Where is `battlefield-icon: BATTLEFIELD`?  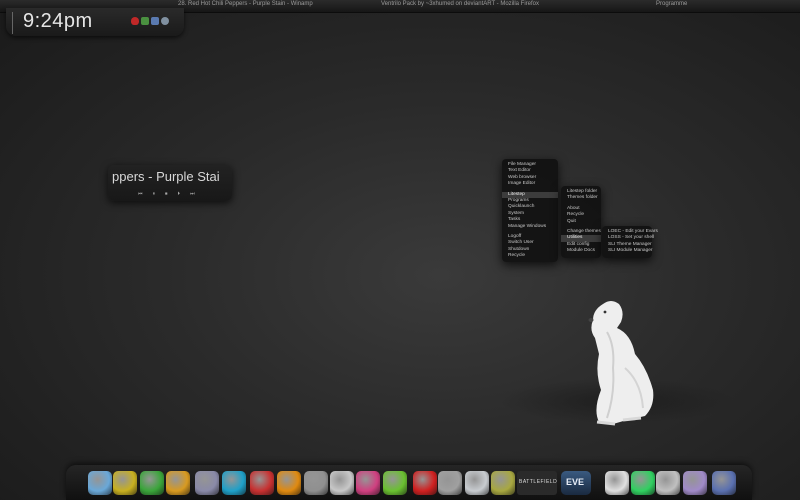
battlefield-icon: BATTLEFIELD is located at coordinates (537, 483).